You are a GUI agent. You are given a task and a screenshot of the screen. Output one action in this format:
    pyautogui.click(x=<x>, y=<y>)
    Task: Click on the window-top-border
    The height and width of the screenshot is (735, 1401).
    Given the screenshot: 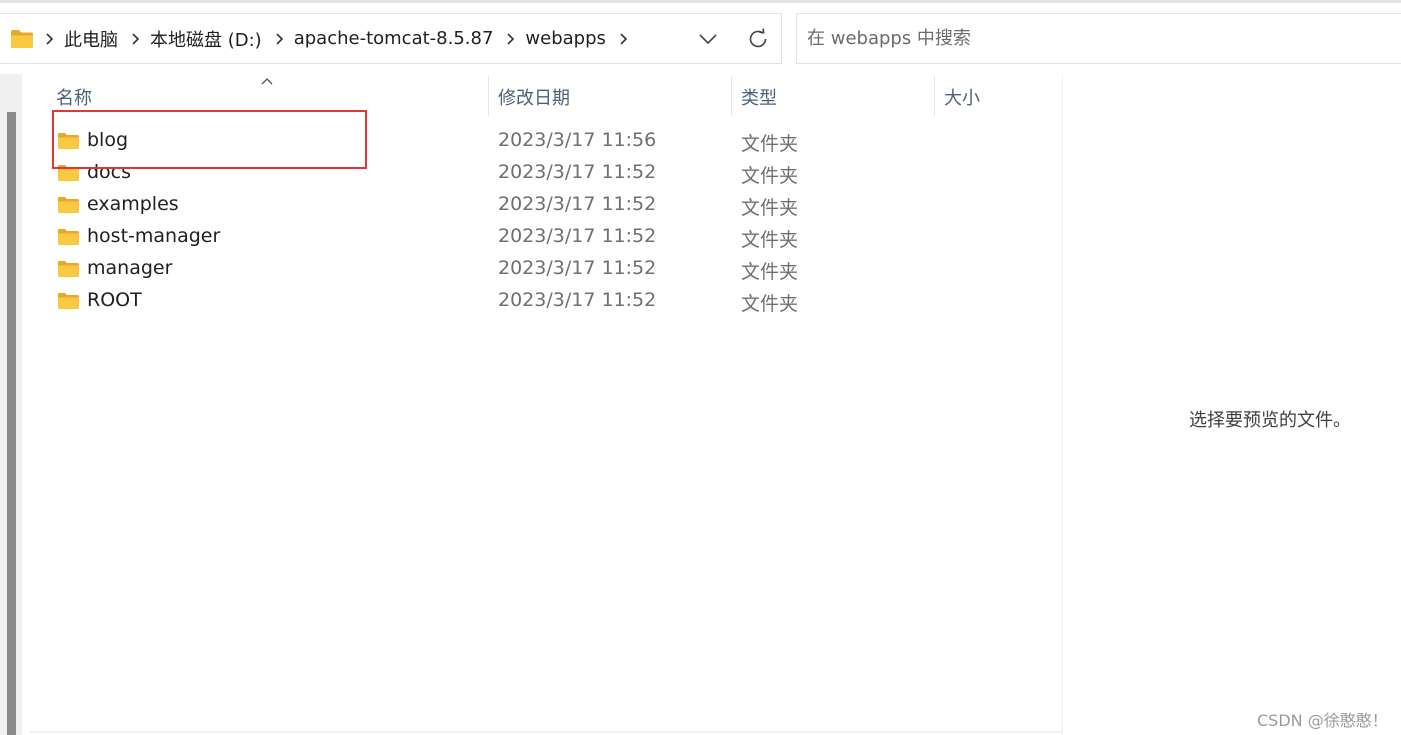 What is the action you would take?
    pyautogui.click(x=700, y=1)
    